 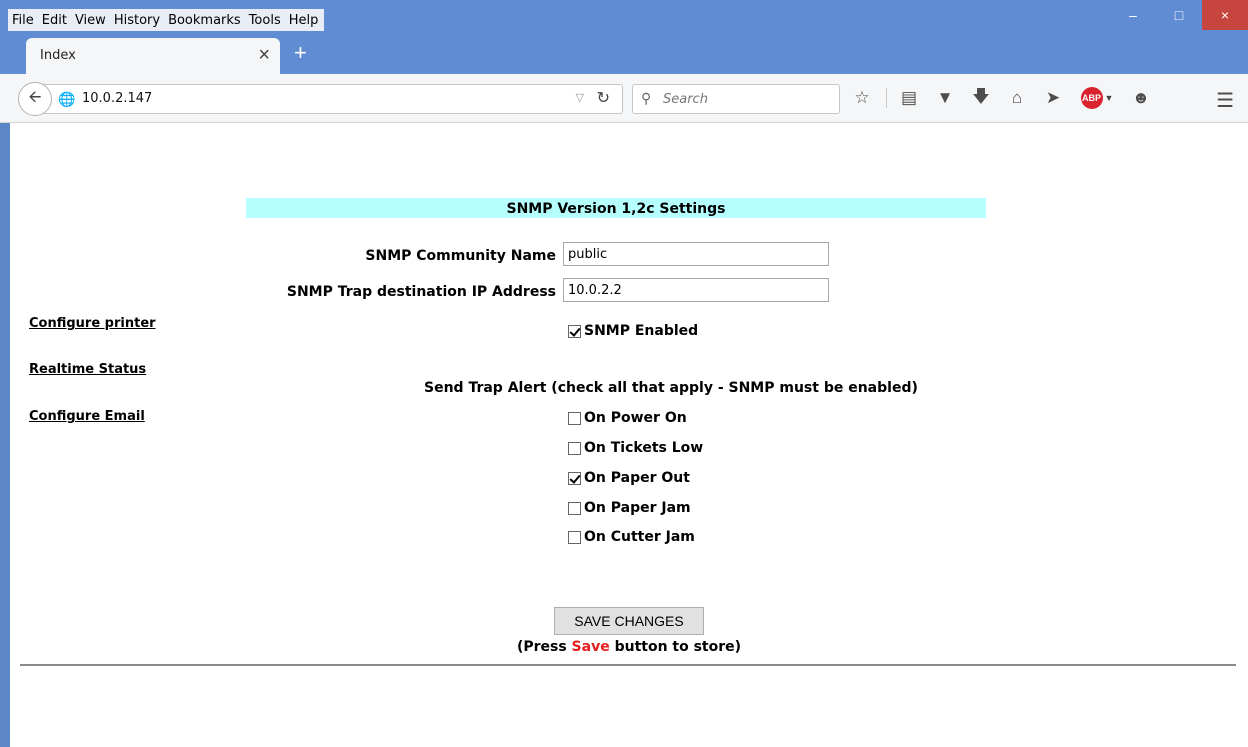 What do you see at coordinates (696, 254) in the screenshot?
I see `community-name-input` at bounding box center [696, 254].